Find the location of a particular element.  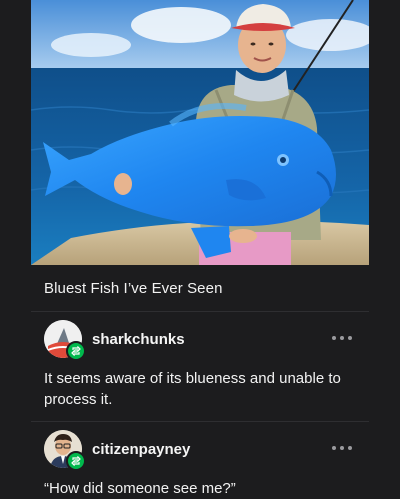

post-caption: Bluest Fish I’ve Ever Seen is located at coordinates (133, 288).